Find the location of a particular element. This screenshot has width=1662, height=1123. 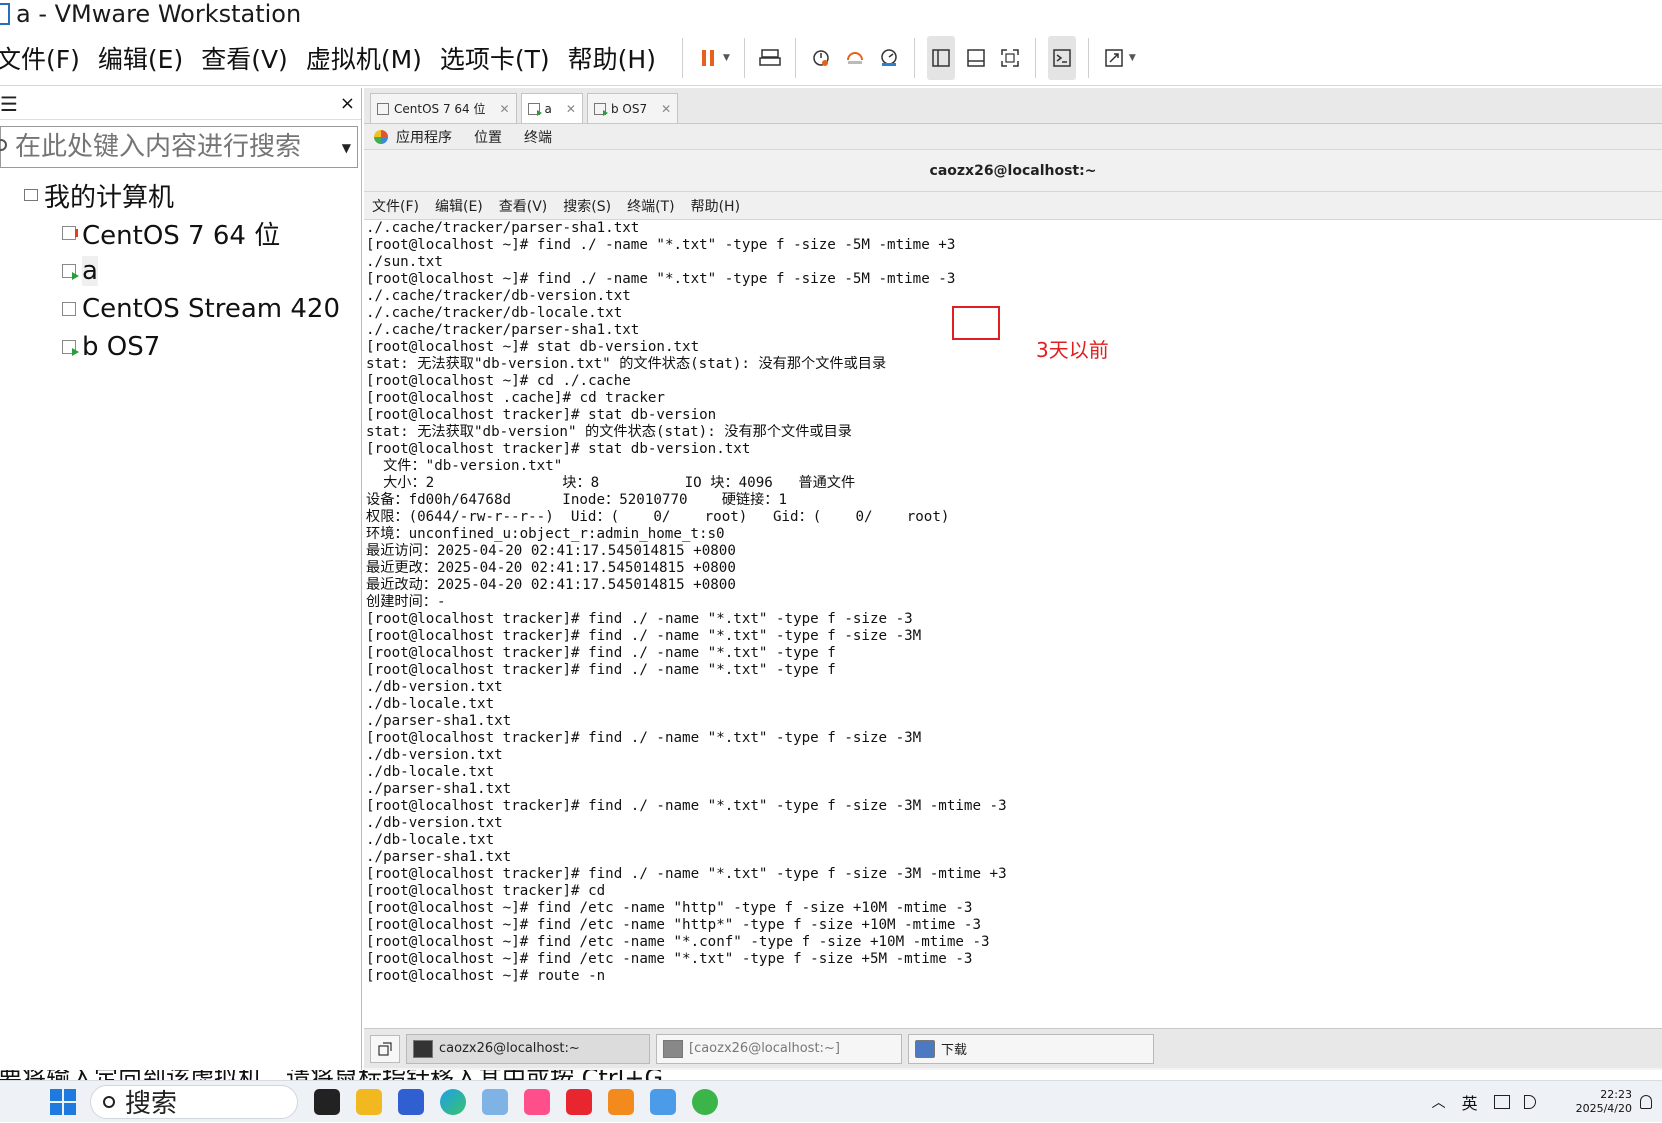

windows-start-icon is located at coordinates (63, 1101).